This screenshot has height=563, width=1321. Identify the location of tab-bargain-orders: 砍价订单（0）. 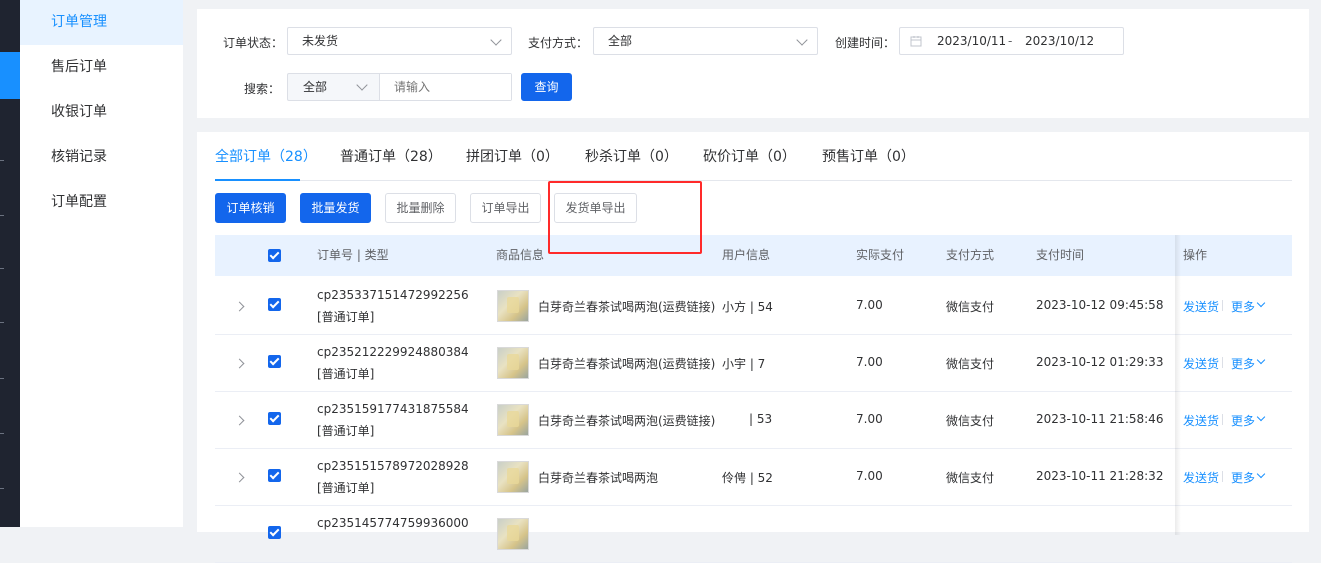
(749, 156).